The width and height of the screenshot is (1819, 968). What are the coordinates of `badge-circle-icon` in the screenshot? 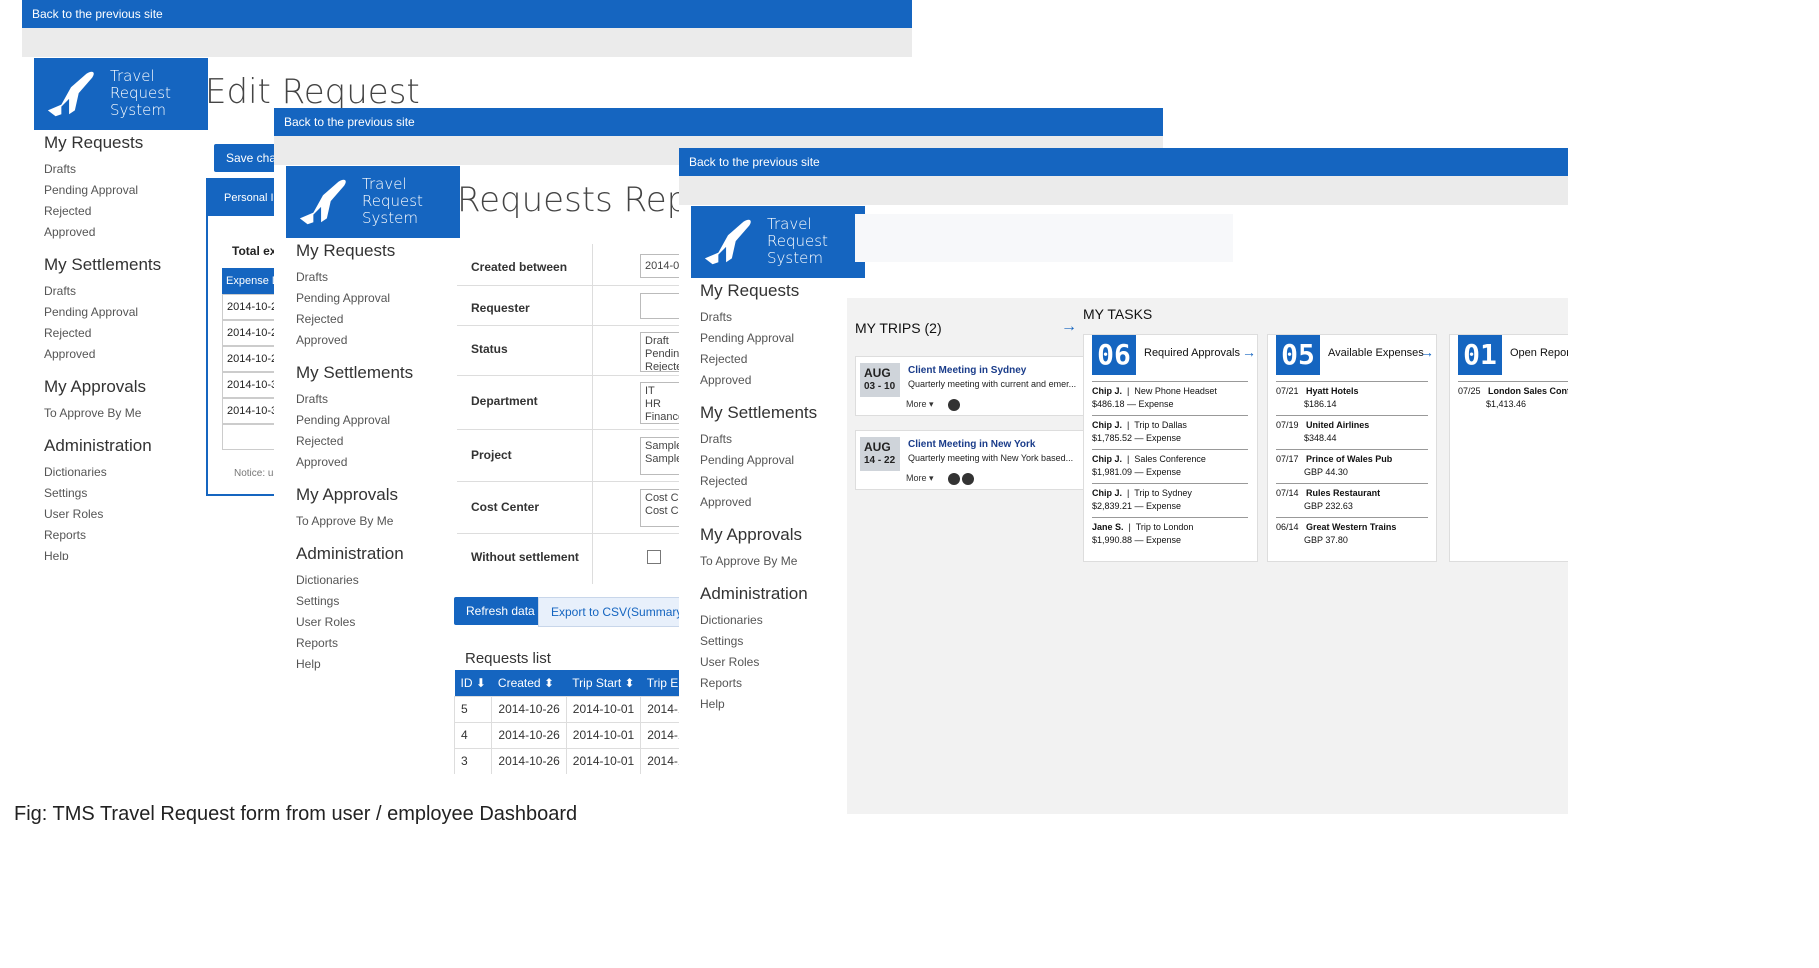 It's located at (968, 479).